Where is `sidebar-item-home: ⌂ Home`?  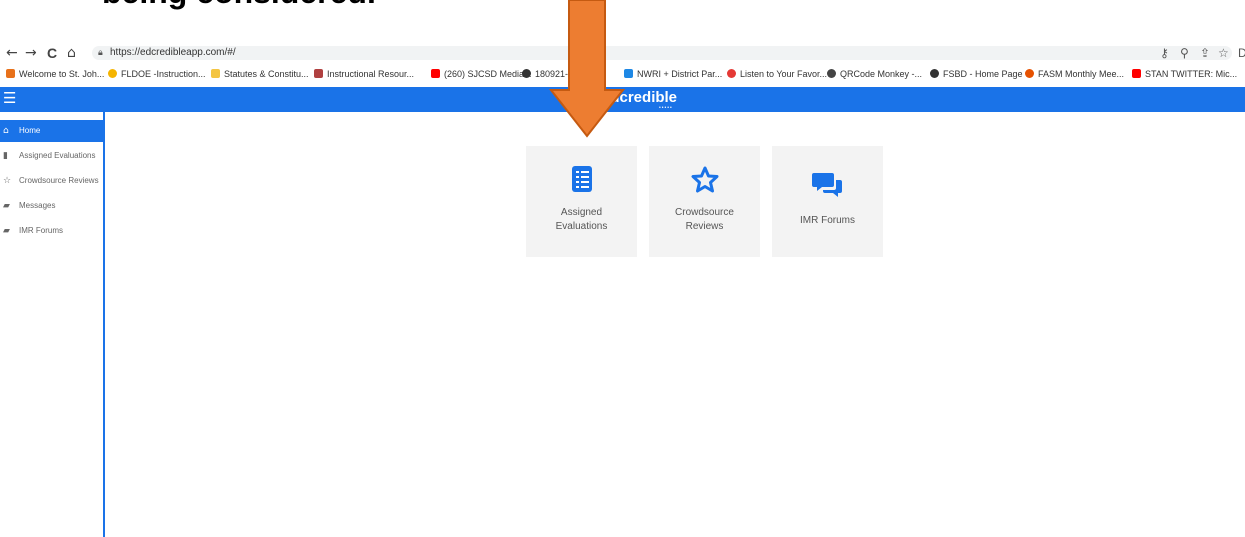 sidebar-item-home: ⌂ Home is located at coordinates (51, 131).